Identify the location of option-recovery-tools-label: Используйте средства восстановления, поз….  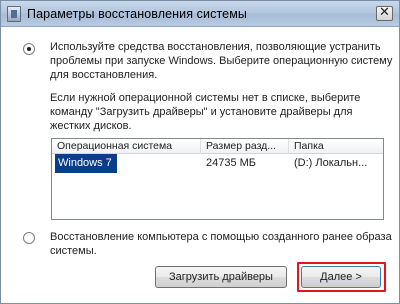
(221, 61).